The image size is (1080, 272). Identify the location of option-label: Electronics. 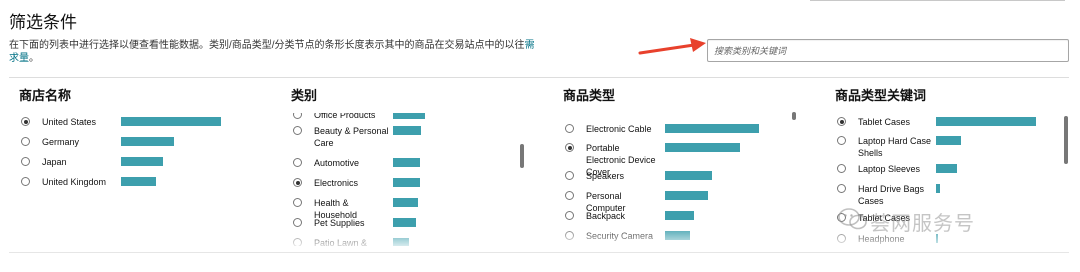
(336, 183).